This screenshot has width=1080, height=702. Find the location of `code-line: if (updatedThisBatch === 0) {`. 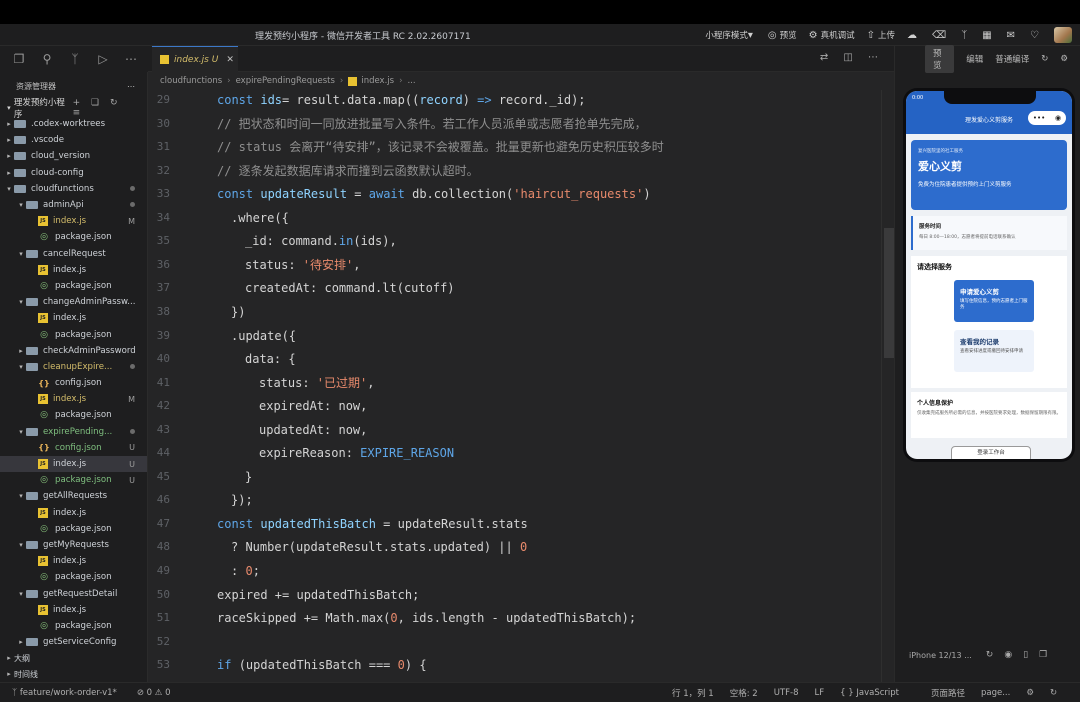

code-line: if (updatedThisBatch === 0) { is located at coordinates (322, 665).